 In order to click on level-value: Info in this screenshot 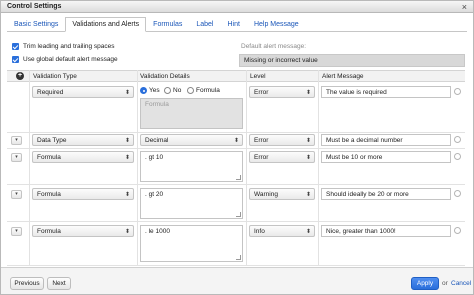, I will do `click(259, 231)`.